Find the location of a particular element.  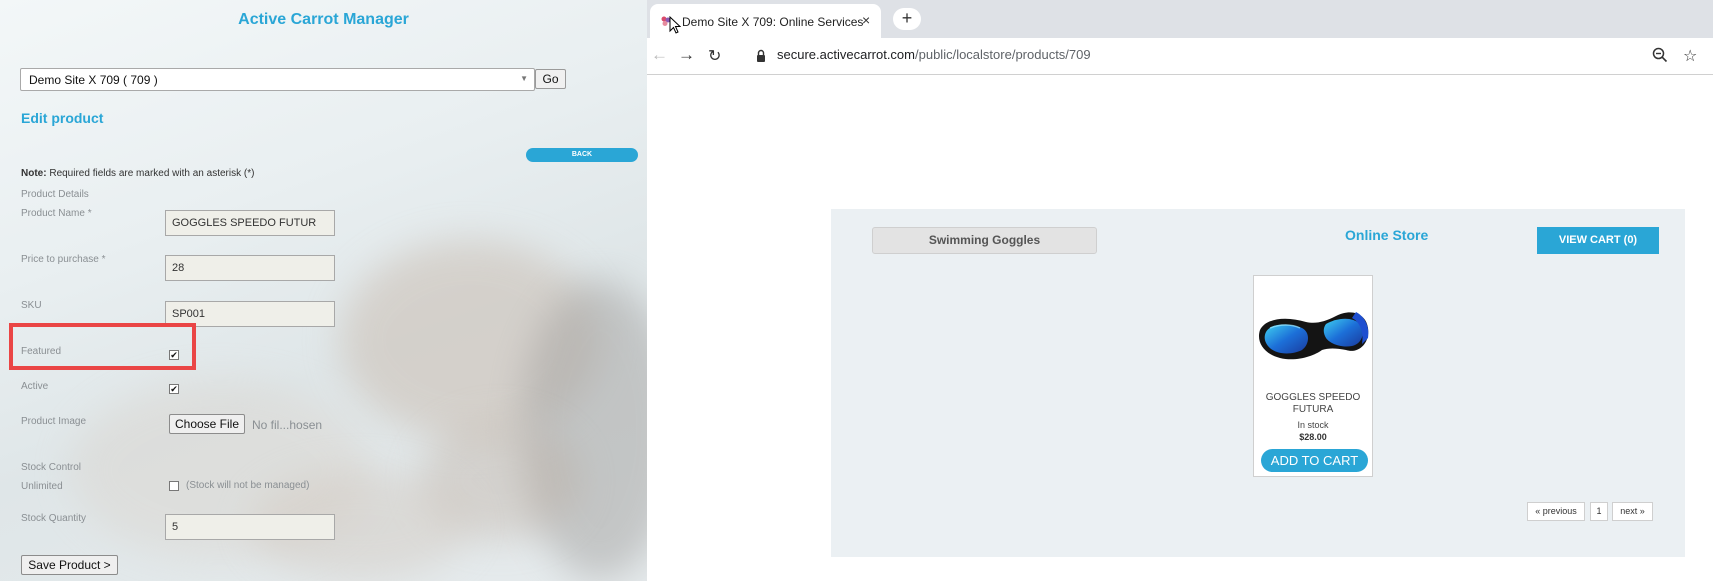

add-to-cart-button: ADD TO CART is located at coordinates (1314, 460).